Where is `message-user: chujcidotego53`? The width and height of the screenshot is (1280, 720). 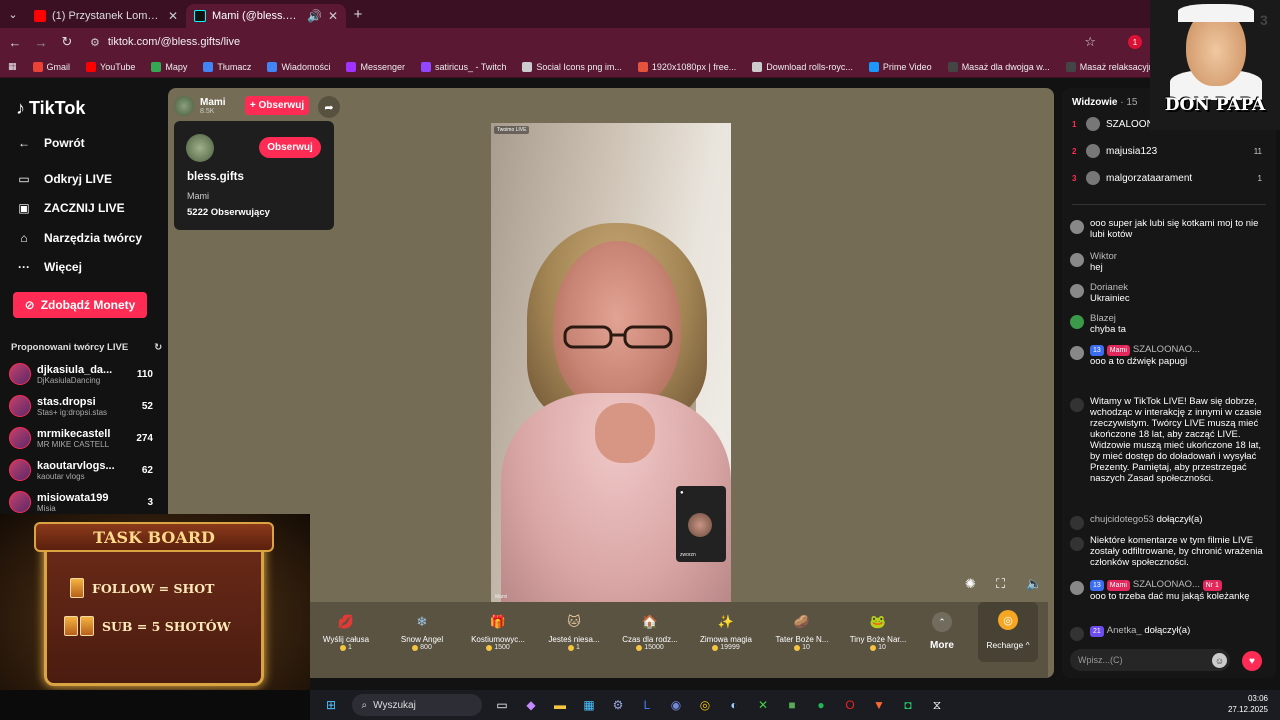 message-user: chujcidotego53 is located at coordinates (1122, 519).